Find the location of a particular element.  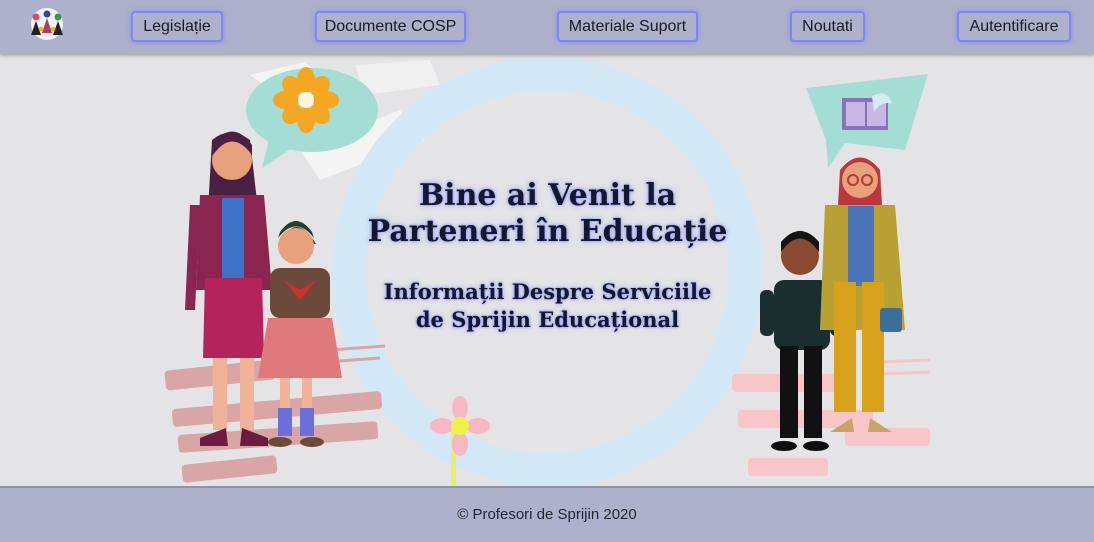

footer: © Profesori de Sprijin 2020 is located at coordinates (547, 514).